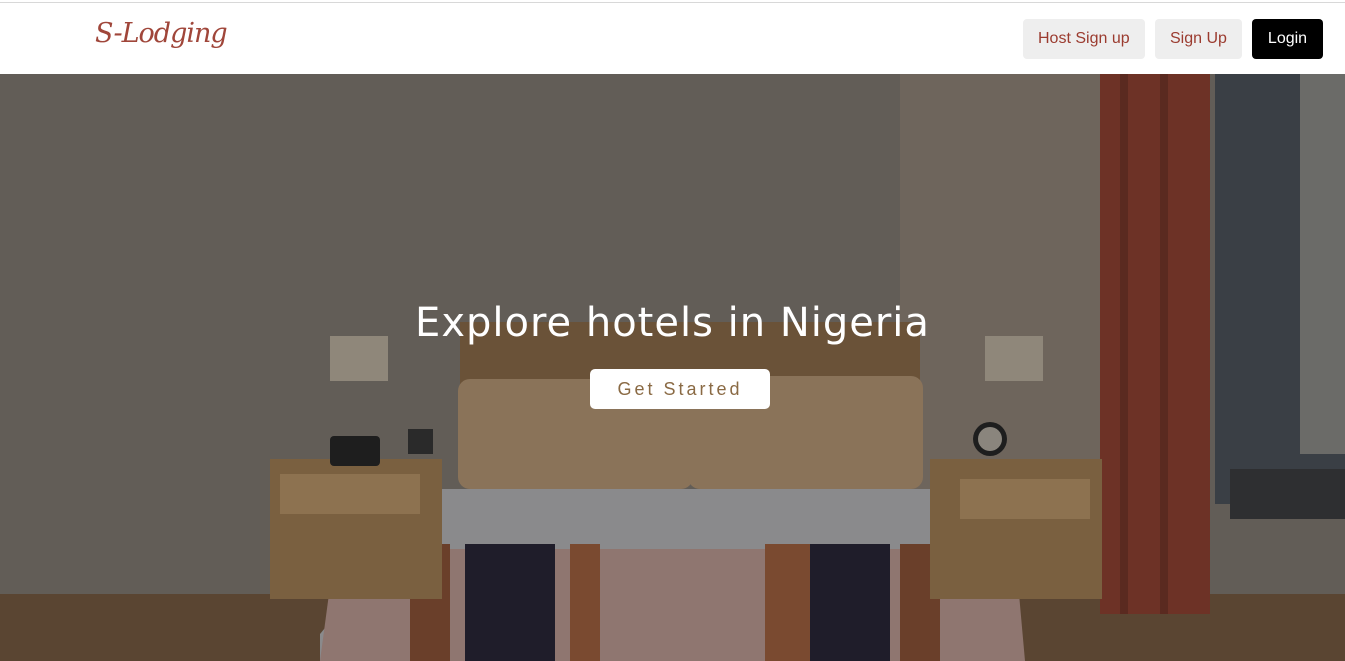  Describe the element at coordinates (672, 39) in the screenshot. I see `navbar: S-Lodging Host Sign up Sign Up Login` at that location.